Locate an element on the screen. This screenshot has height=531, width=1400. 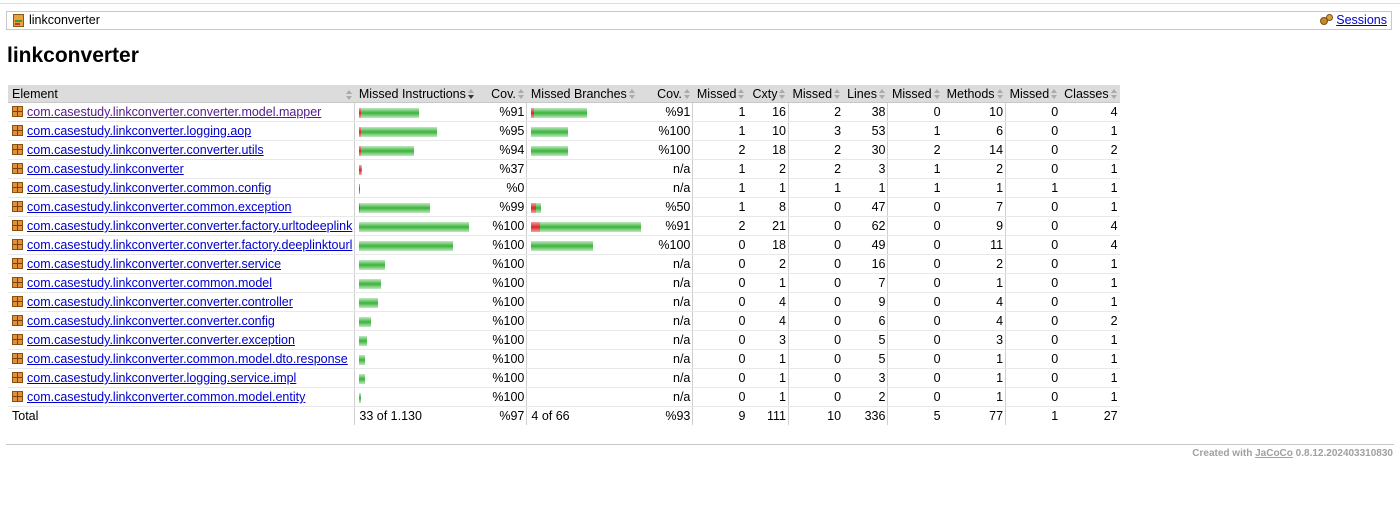
complexity: 4 is located at coordinates (768, 302).